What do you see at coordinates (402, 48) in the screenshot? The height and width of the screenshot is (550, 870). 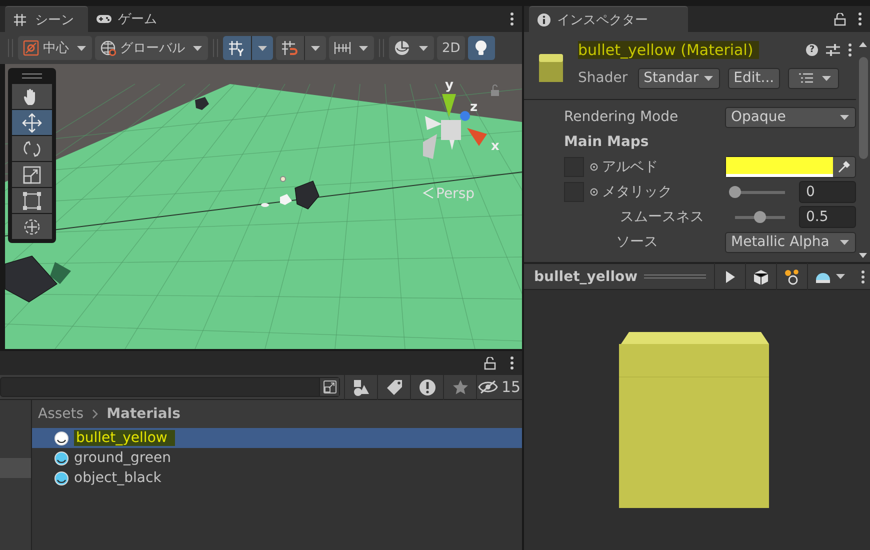 I see `sphere-icon` at bounding box center [402, 48].